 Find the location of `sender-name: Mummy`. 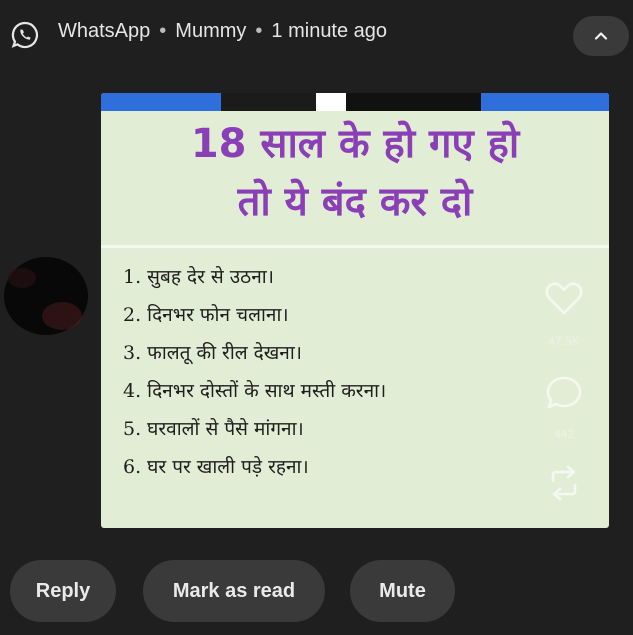

sender-name: Mummy is located at coordinates (211, 31).